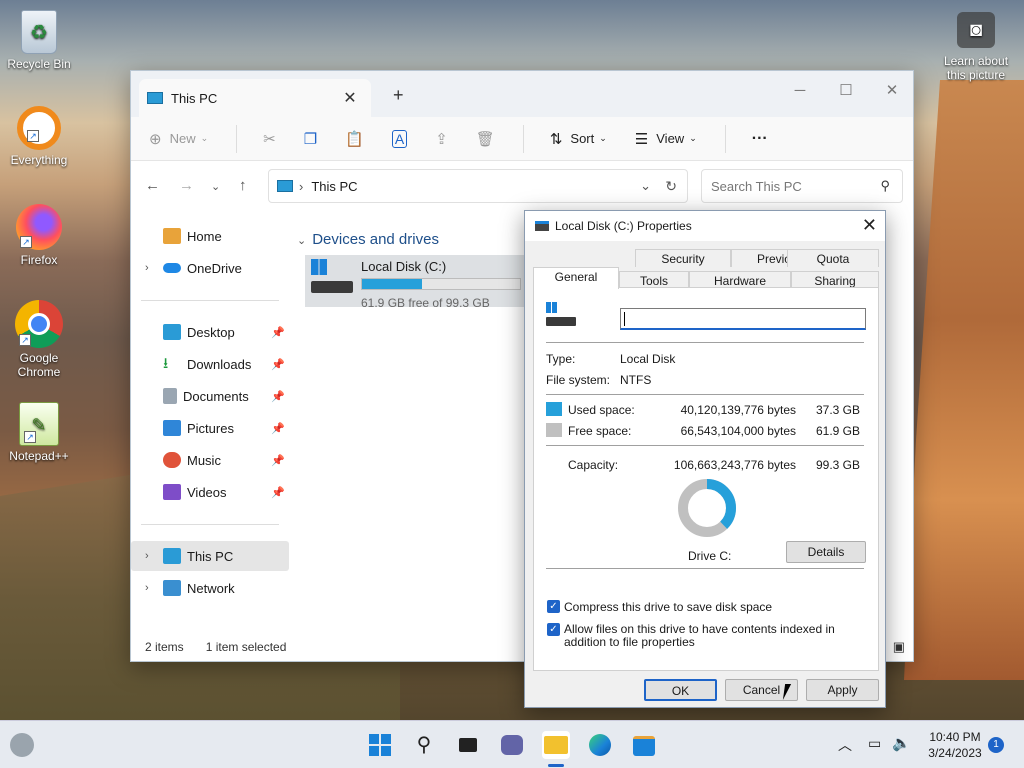  I want to click on sidebar-item-desktop: Desktop 📌, so click(210, 332).